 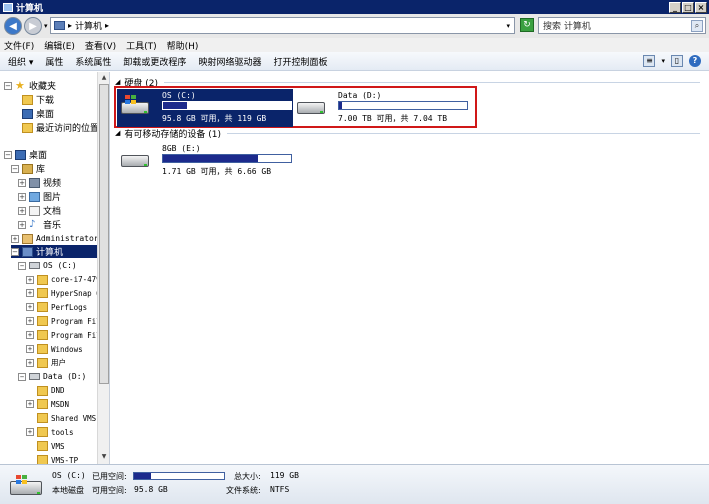 What do you see at coordinates (154, 61) in the screenshot?
I see `uninstall-program-button: 卸载或更改程序` at bounding box center [154, 61].